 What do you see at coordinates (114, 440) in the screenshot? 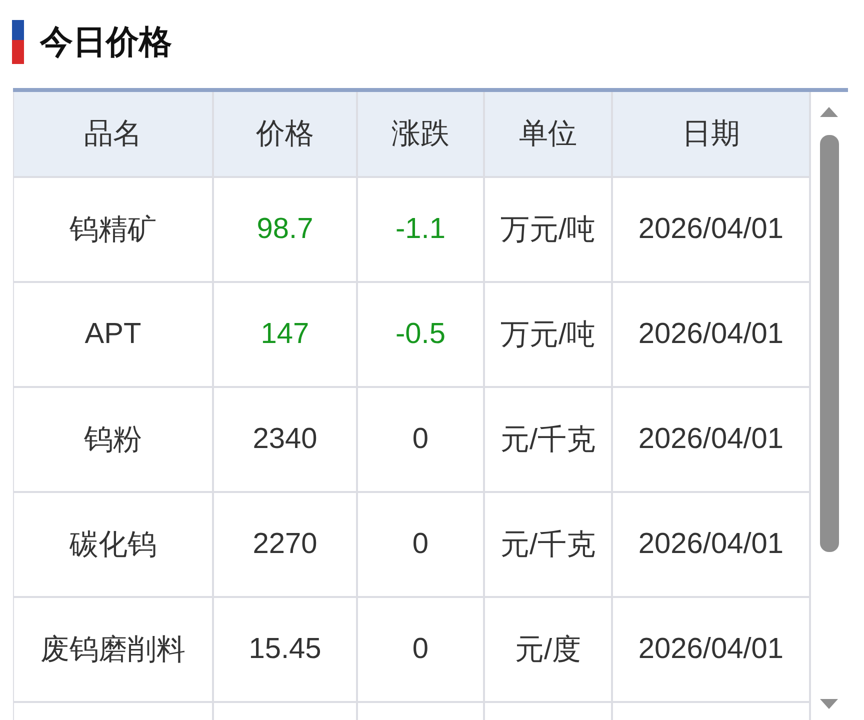
I see `table-cell: 钨粉` at bounding box center [114, 440].